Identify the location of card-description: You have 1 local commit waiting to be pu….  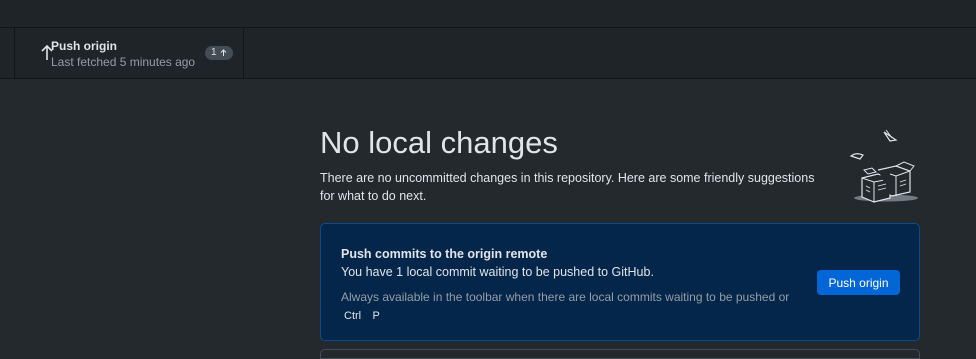
(497, 272).